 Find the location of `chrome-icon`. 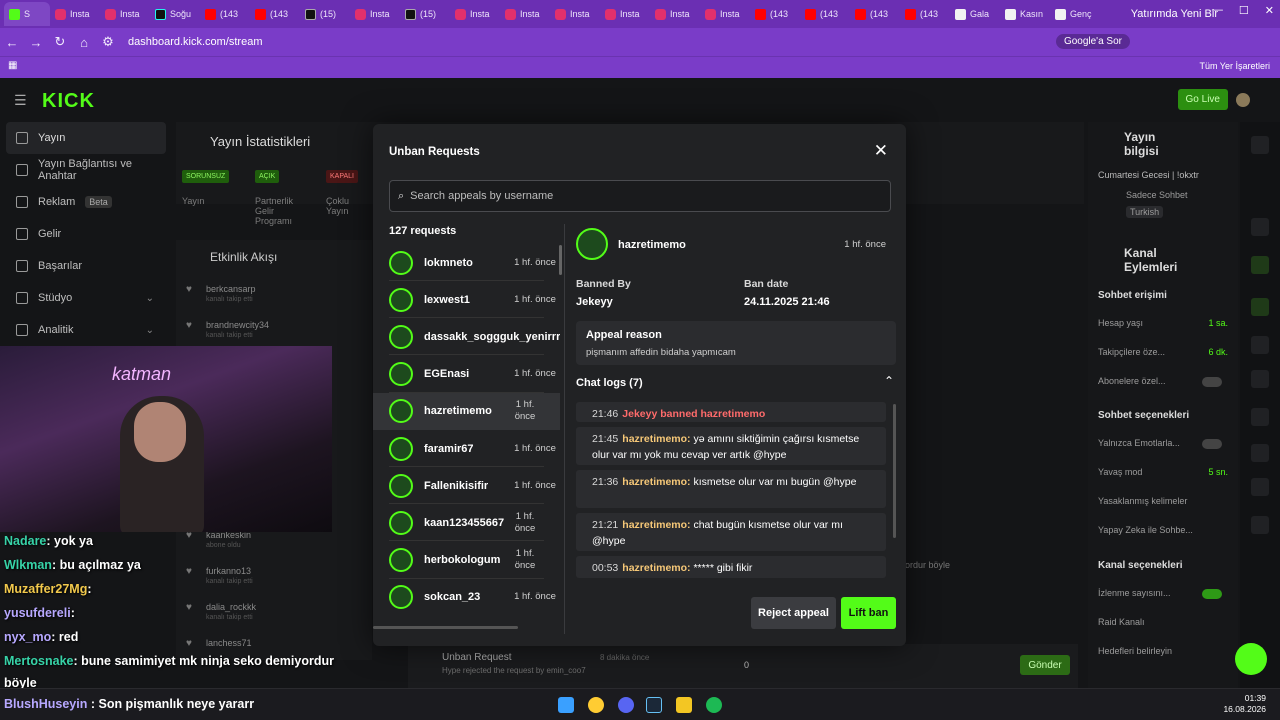

chrome-icon is located at coordinates (596, 705).